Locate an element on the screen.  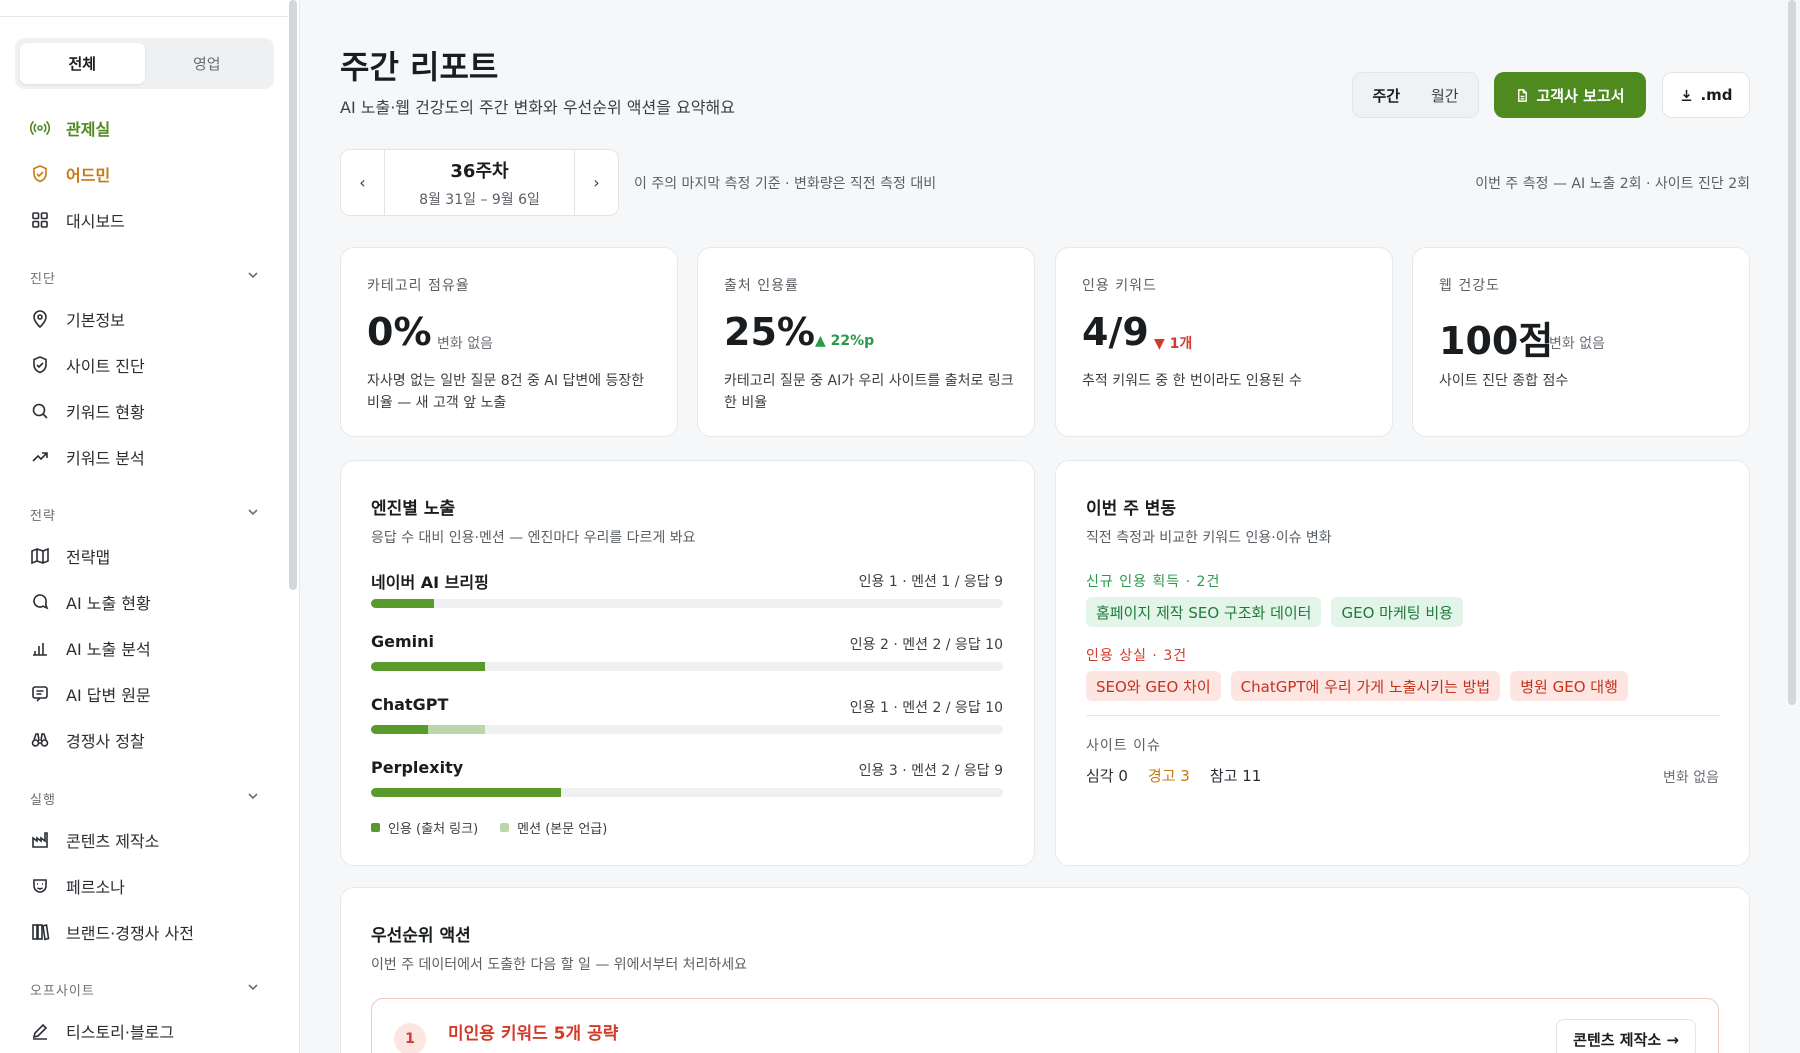
broadcast-icon is located at coordinates (40, 128).